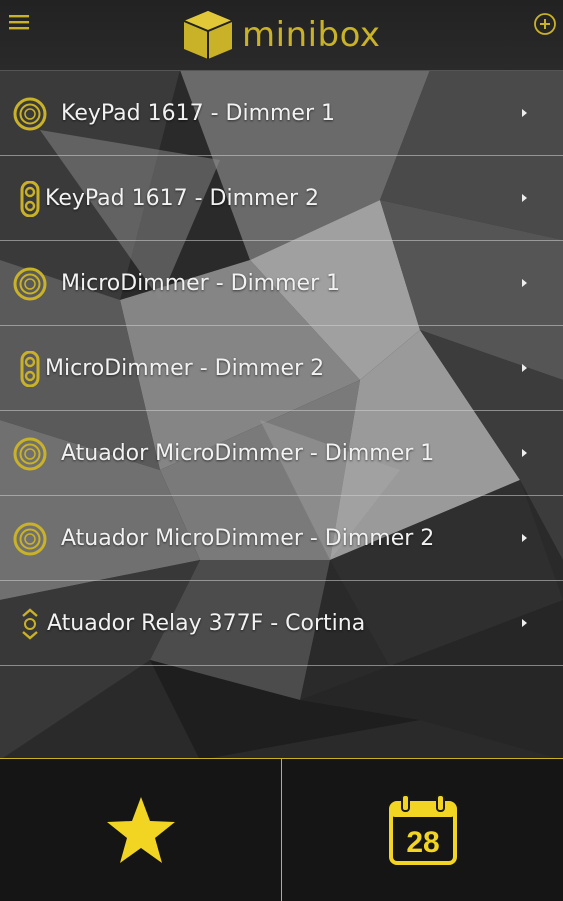 The image size is (563, 901). I want to click on device-label: Atuador Relay 377F - Cortina, so click(206, 623).